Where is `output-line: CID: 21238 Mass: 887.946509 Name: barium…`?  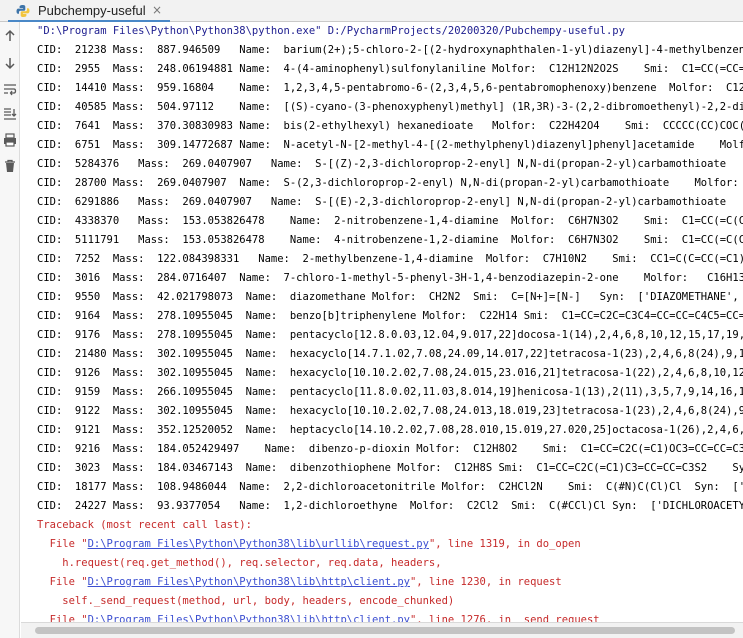 output-line: CID: 21238 Mass: 887.946509 Name: barium… is located at coordinates (390, 50).